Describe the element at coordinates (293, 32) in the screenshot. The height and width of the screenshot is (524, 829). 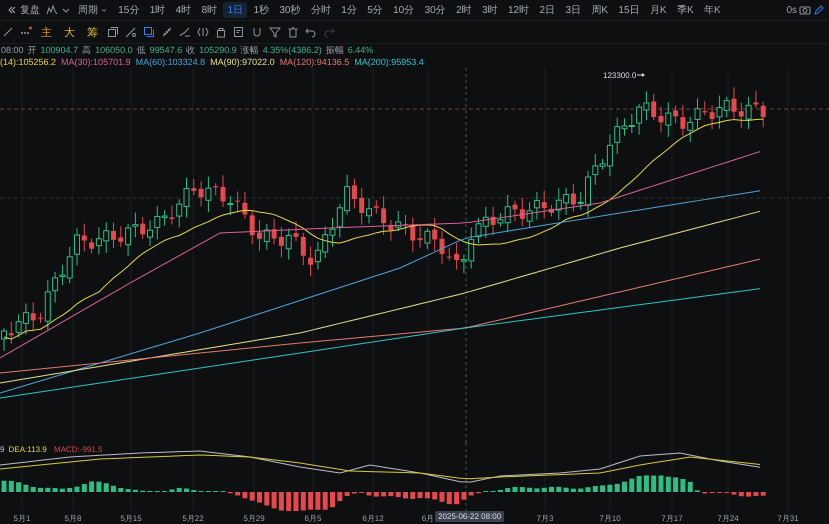
I see `trash-icon` at that location.